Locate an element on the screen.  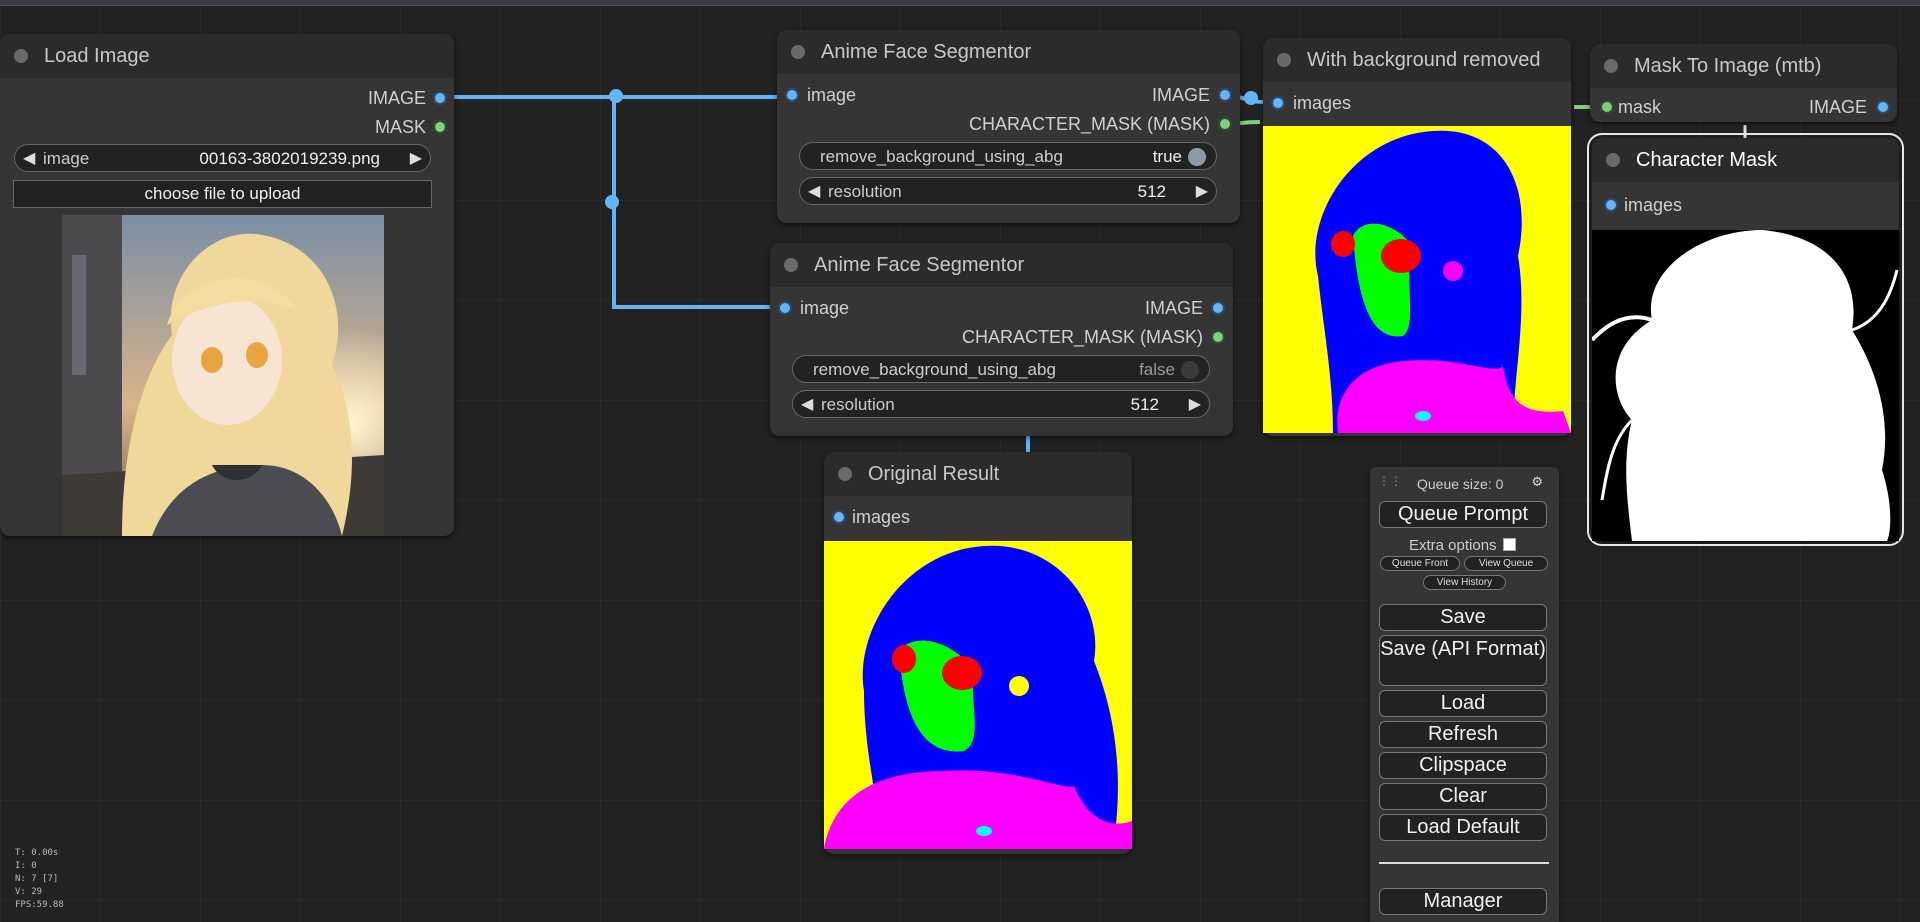
original-segmentation-image is located at coordinates (978, 695).